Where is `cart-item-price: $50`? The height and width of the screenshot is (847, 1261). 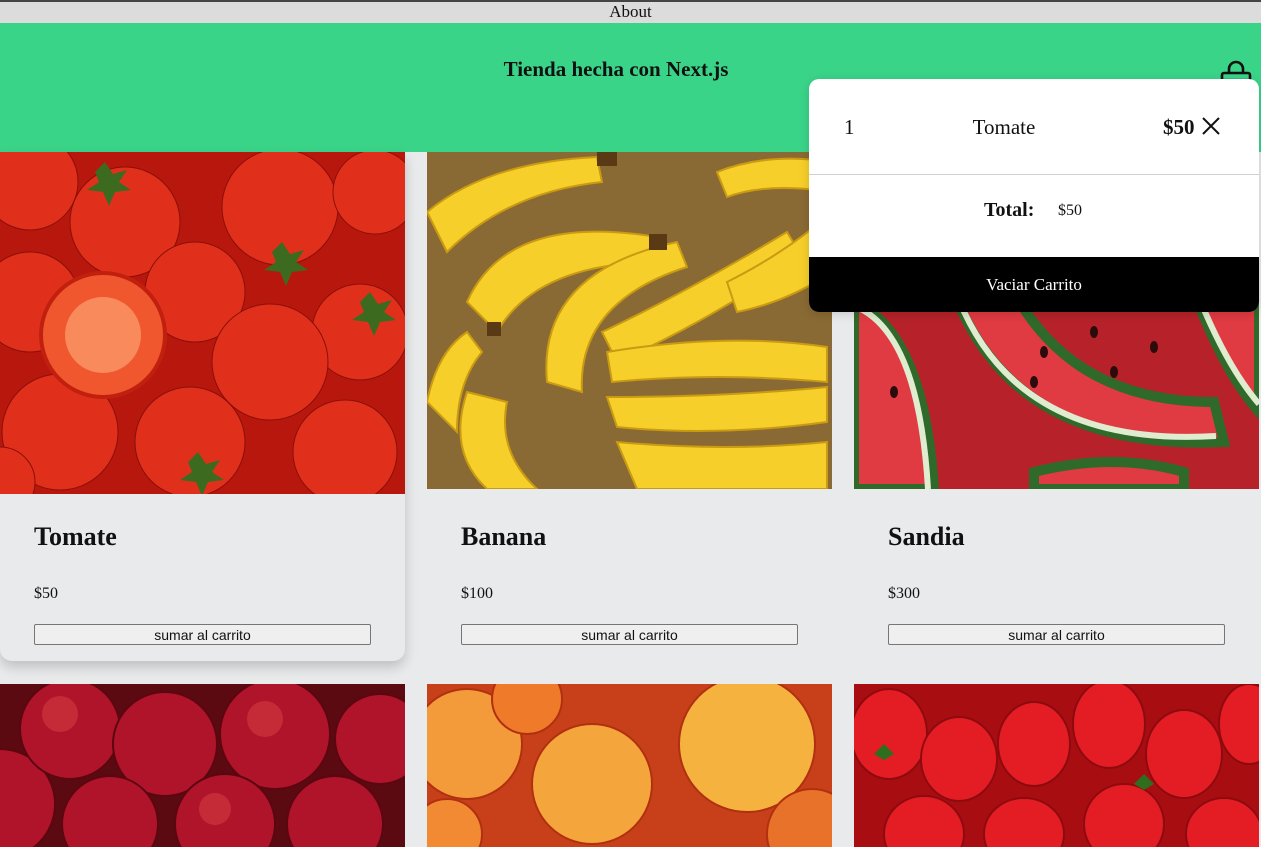
cart-item-price: $50 is located at coordinates (1179, 127).